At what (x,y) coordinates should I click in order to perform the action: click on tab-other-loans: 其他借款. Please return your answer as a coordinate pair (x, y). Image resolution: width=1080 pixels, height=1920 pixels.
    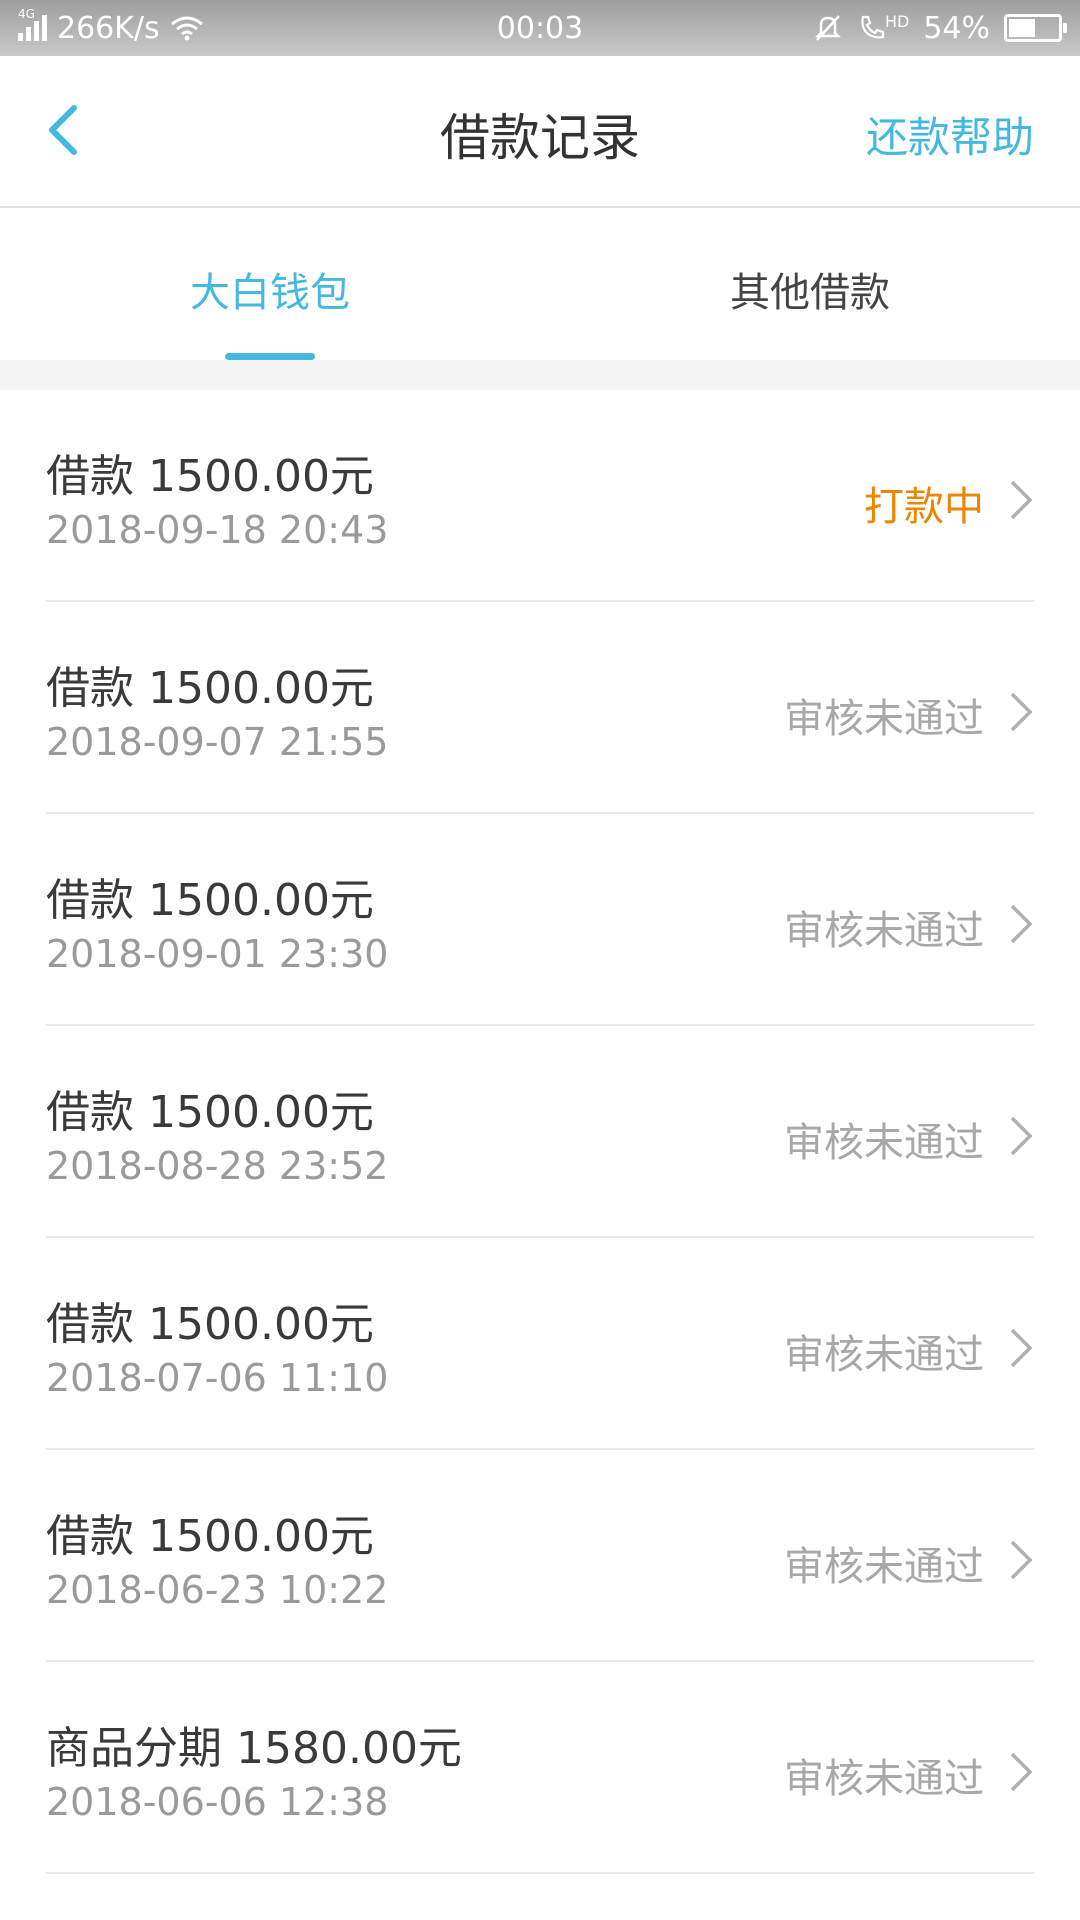
    Looking at the image, I should click on (810, 285).